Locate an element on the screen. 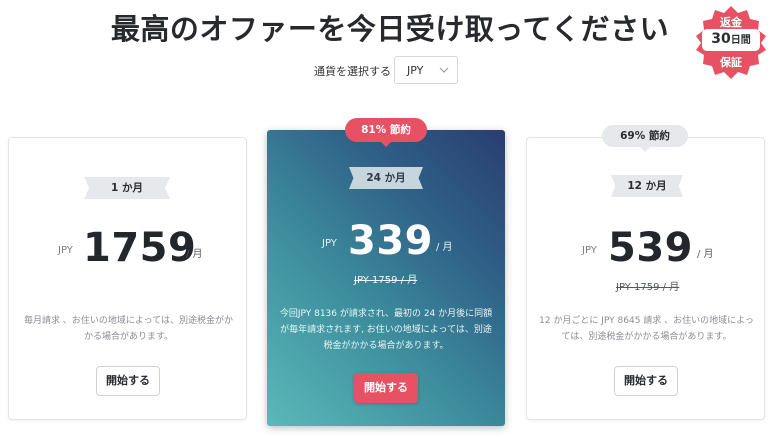  currency-selected-value: JPY is located at coordinates (415, 70).